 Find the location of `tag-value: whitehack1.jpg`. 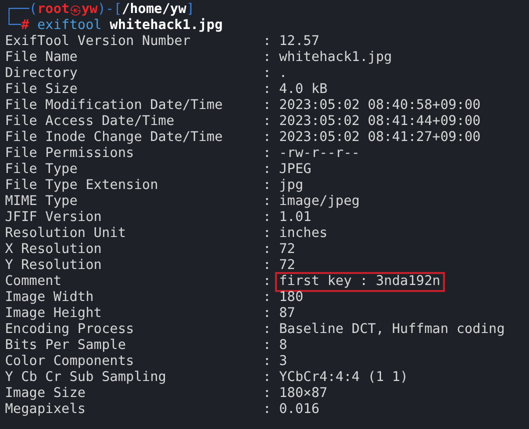

tag-value: whitehack1.jpg is located at coordinates (335, 58).